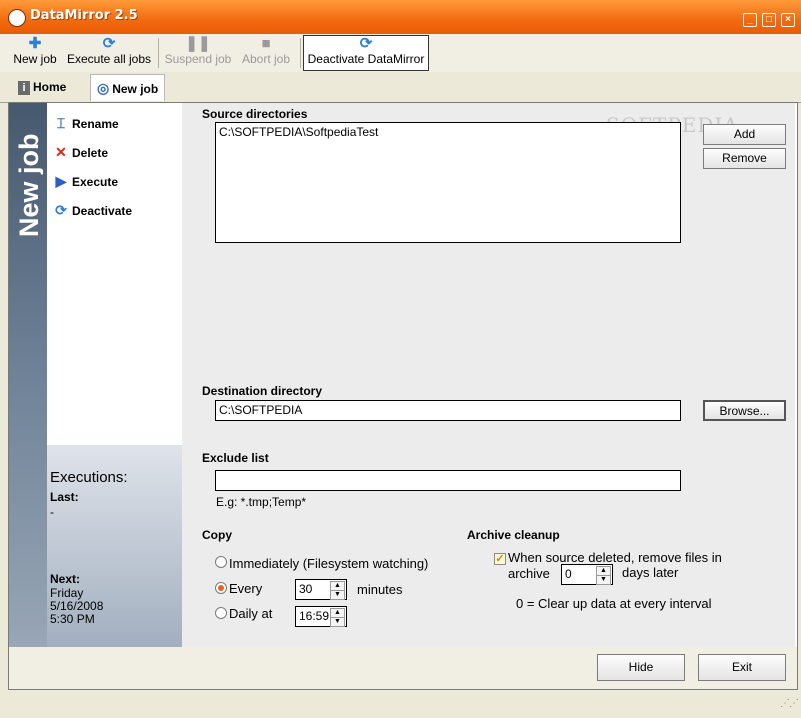 The height and width of the screenshot is (718, 801). I want to click on next-label: Next:, so click(65, 579).